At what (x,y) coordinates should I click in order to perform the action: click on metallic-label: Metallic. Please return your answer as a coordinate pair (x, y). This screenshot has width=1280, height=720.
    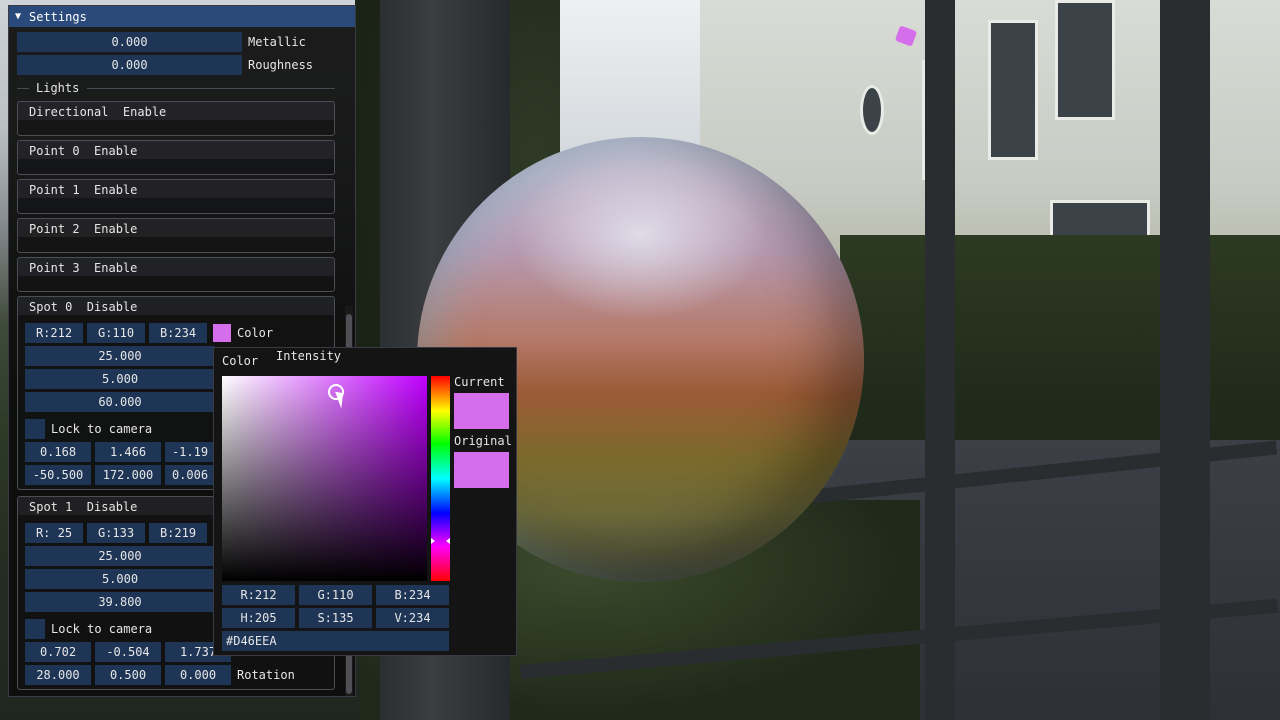
    Looking at the image, I should click on (277, 42).